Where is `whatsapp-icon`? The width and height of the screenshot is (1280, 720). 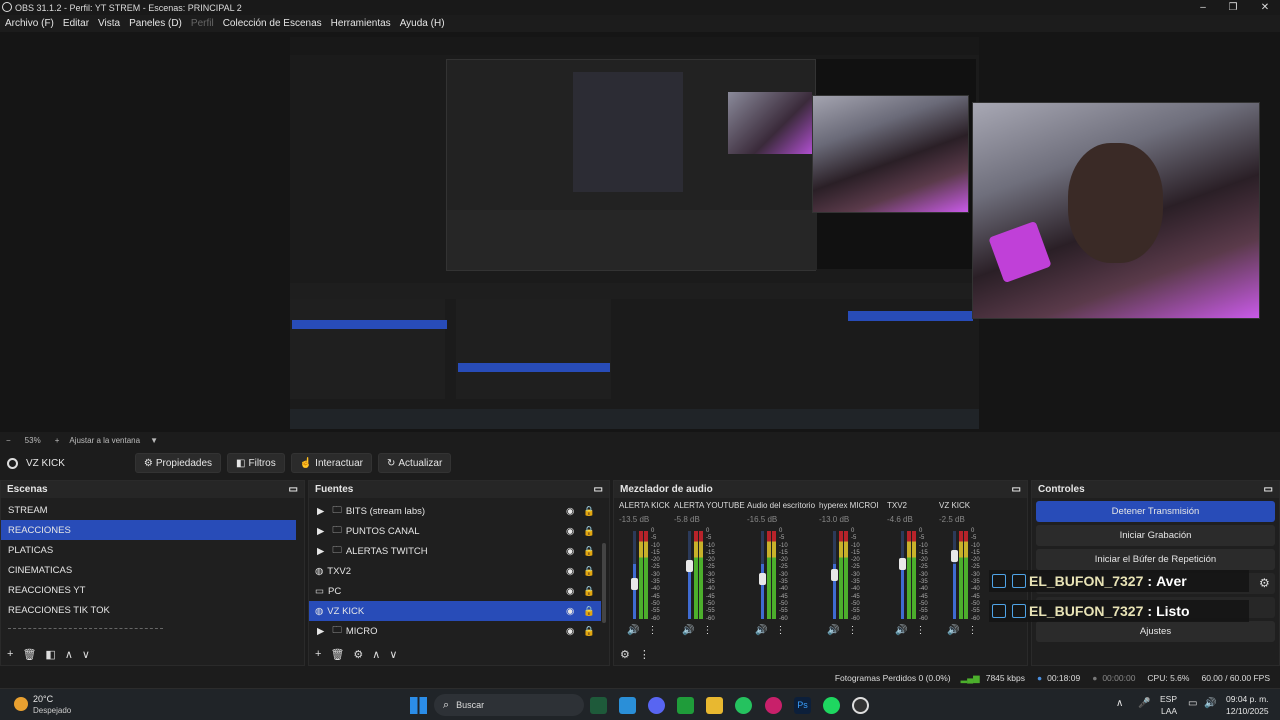 whatsapp-icon is located at coordinates (743, 705).